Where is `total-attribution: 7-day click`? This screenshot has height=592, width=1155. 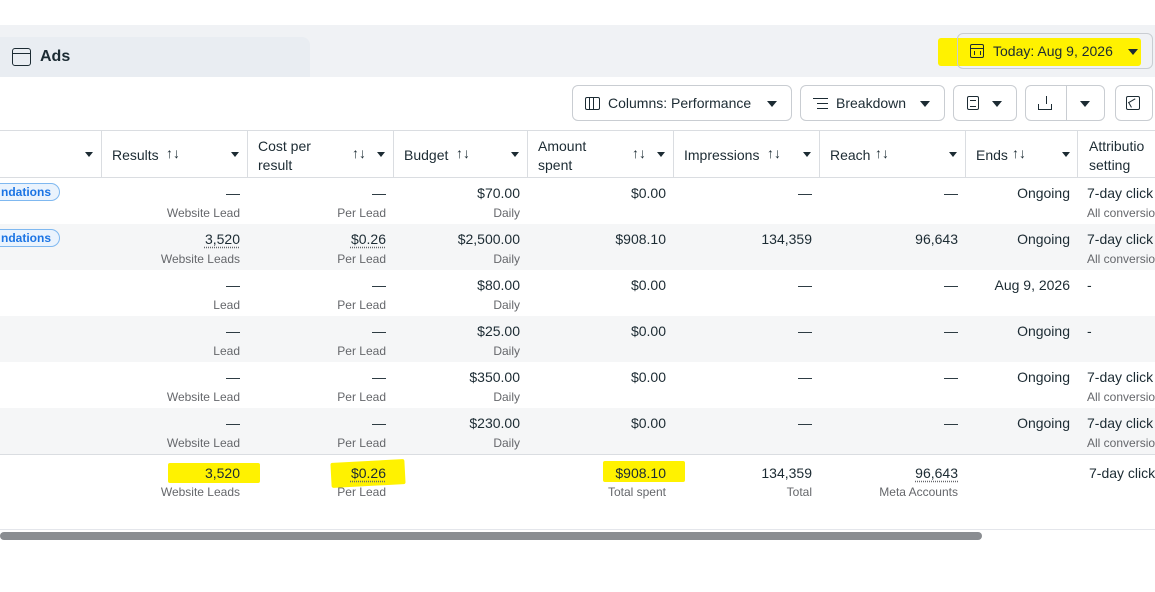
total-attribution: 7-day click is located at coordinates (1122, 473).